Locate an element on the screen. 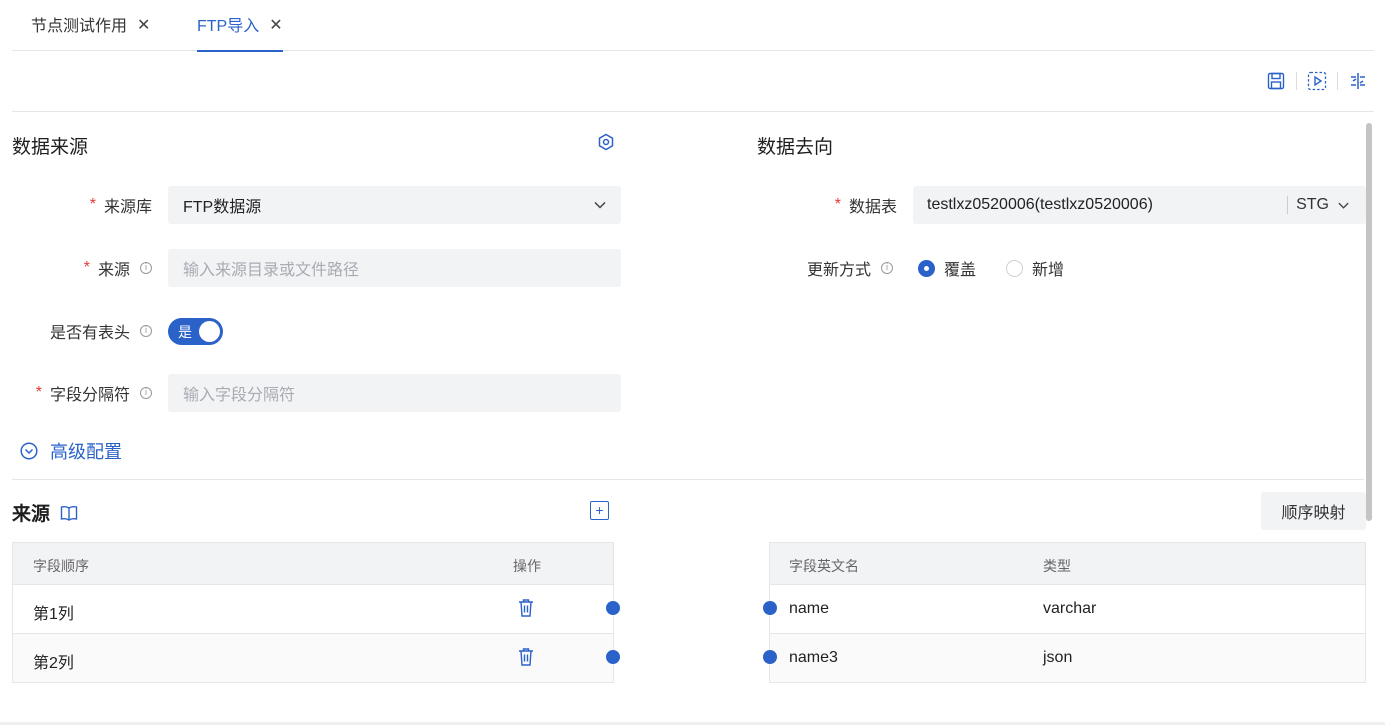 This screenshot has height=725, width=1385. update-mode-label: 更新方式 i is located at coordinates (825, 268).